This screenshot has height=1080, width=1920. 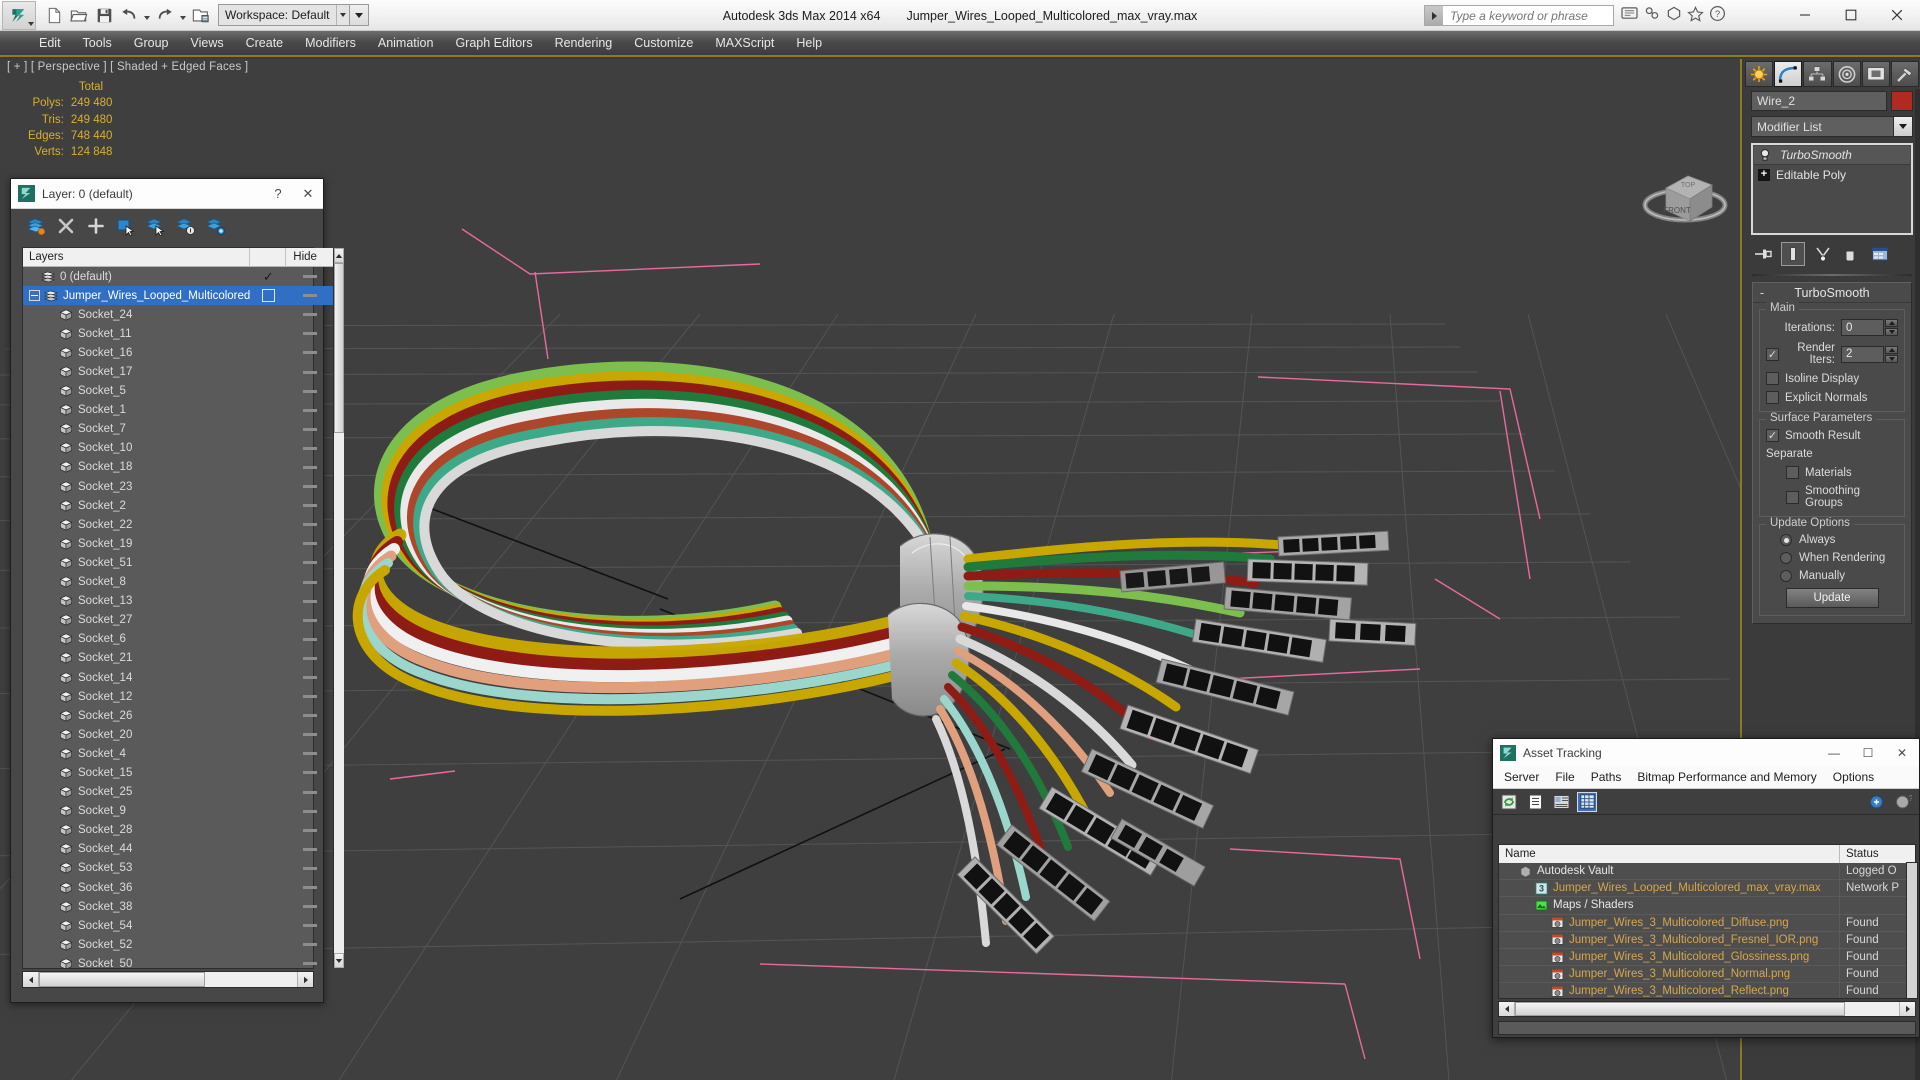 I want to click on layer-hscroll-track, so click(x=168, y=979).